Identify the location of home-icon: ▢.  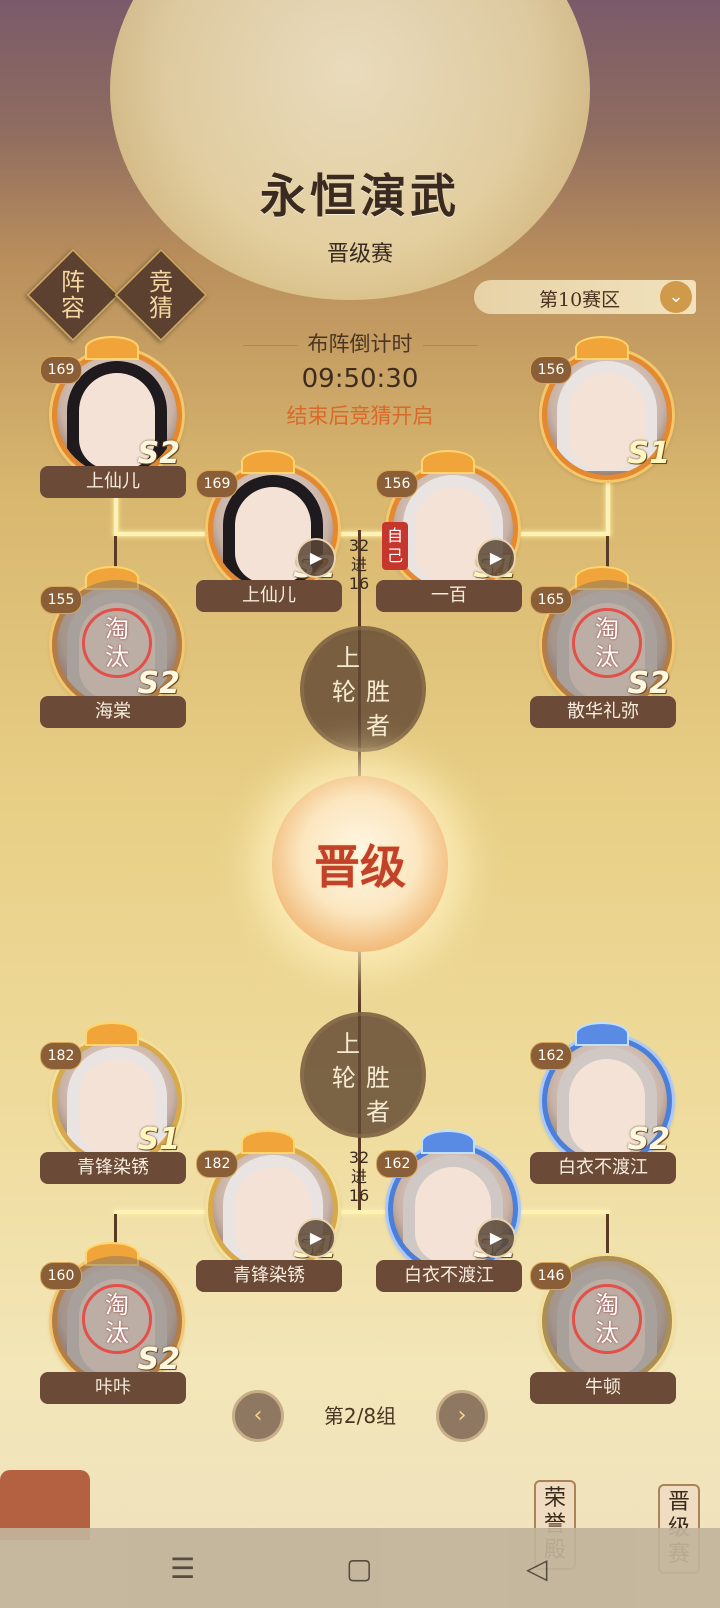
(359, 1568).